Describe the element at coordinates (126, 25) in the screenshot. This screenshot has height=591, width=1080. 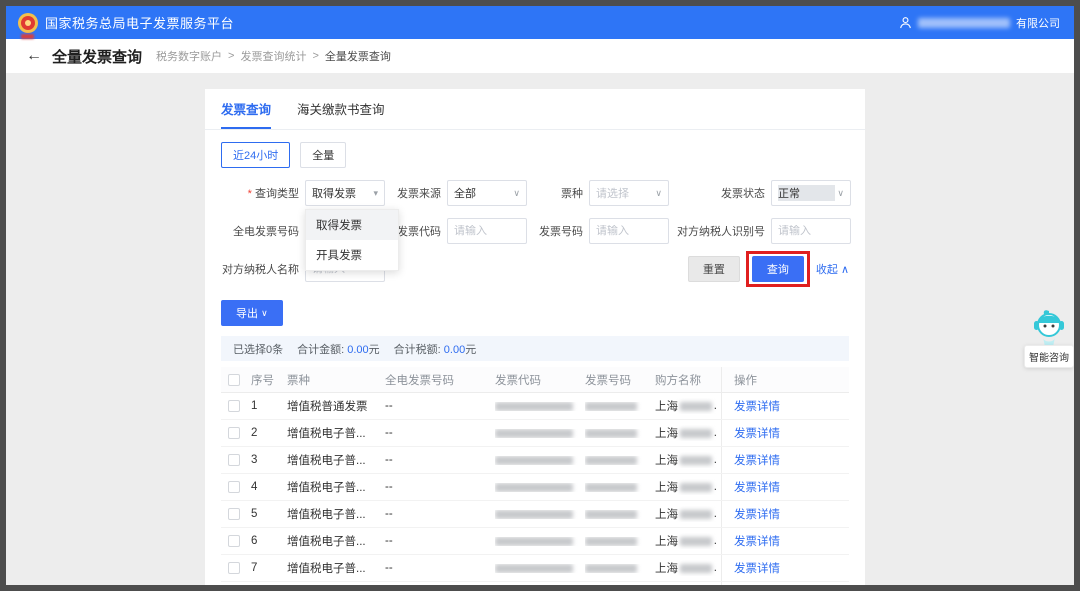
I see `brand: 国家税务总局电子发票服务平台` at that location.